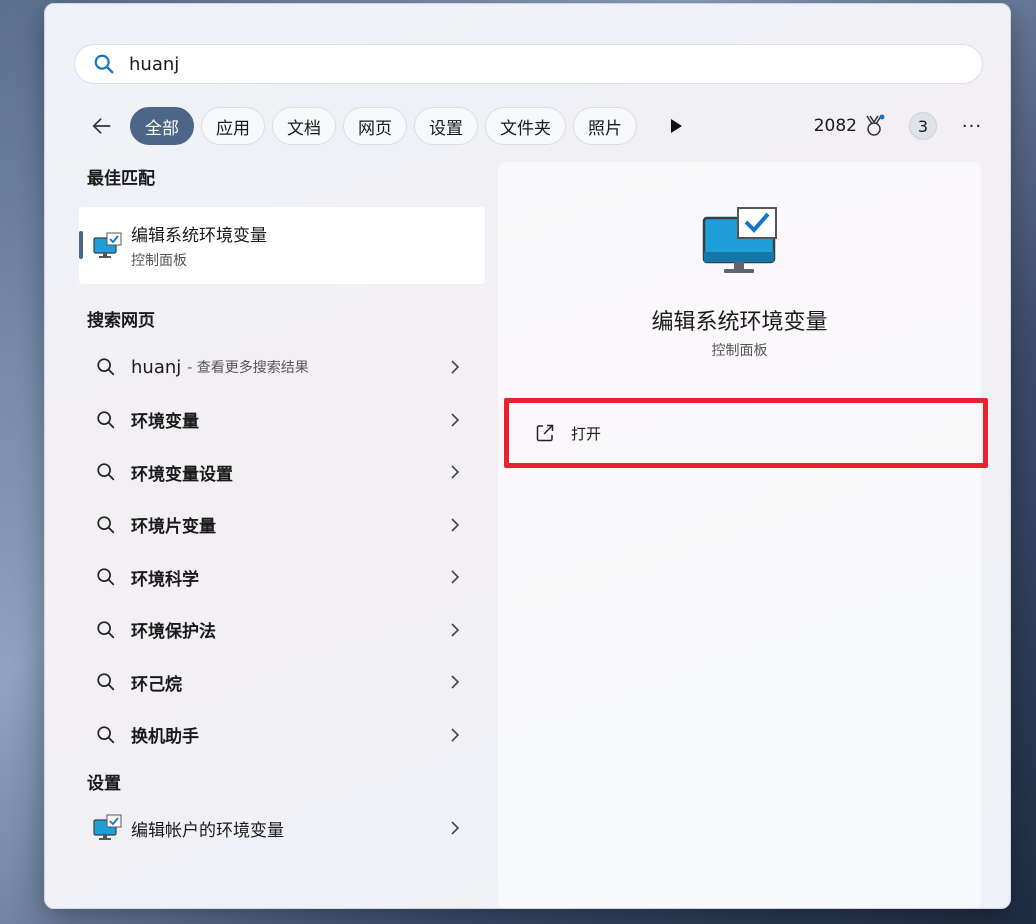 This screenshot has width=1036, height=924. I want to click on open-external-icon, so click(545, 433).